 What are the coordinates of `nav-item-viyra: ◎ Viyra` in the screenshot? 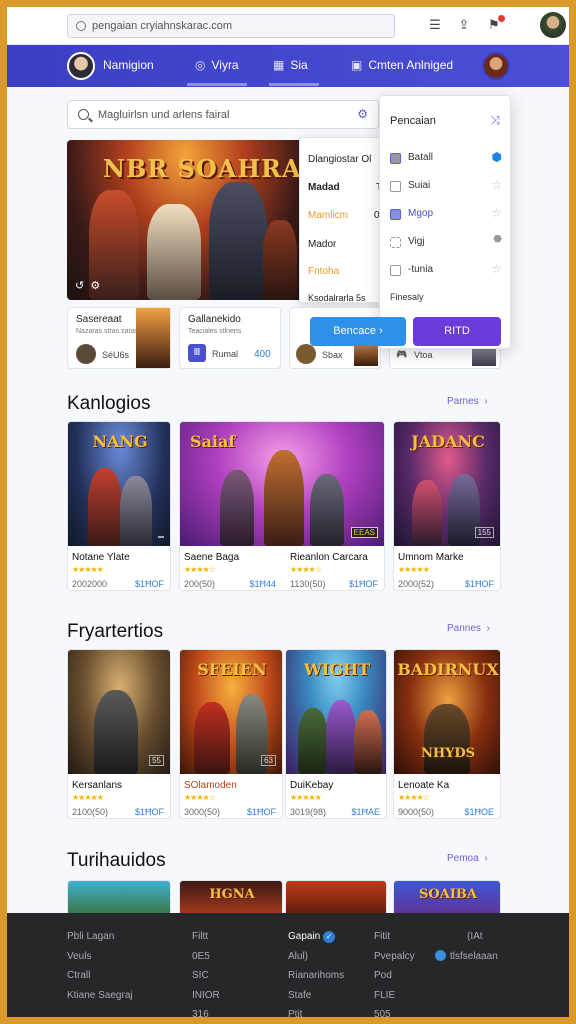 It's located at (217, 65).